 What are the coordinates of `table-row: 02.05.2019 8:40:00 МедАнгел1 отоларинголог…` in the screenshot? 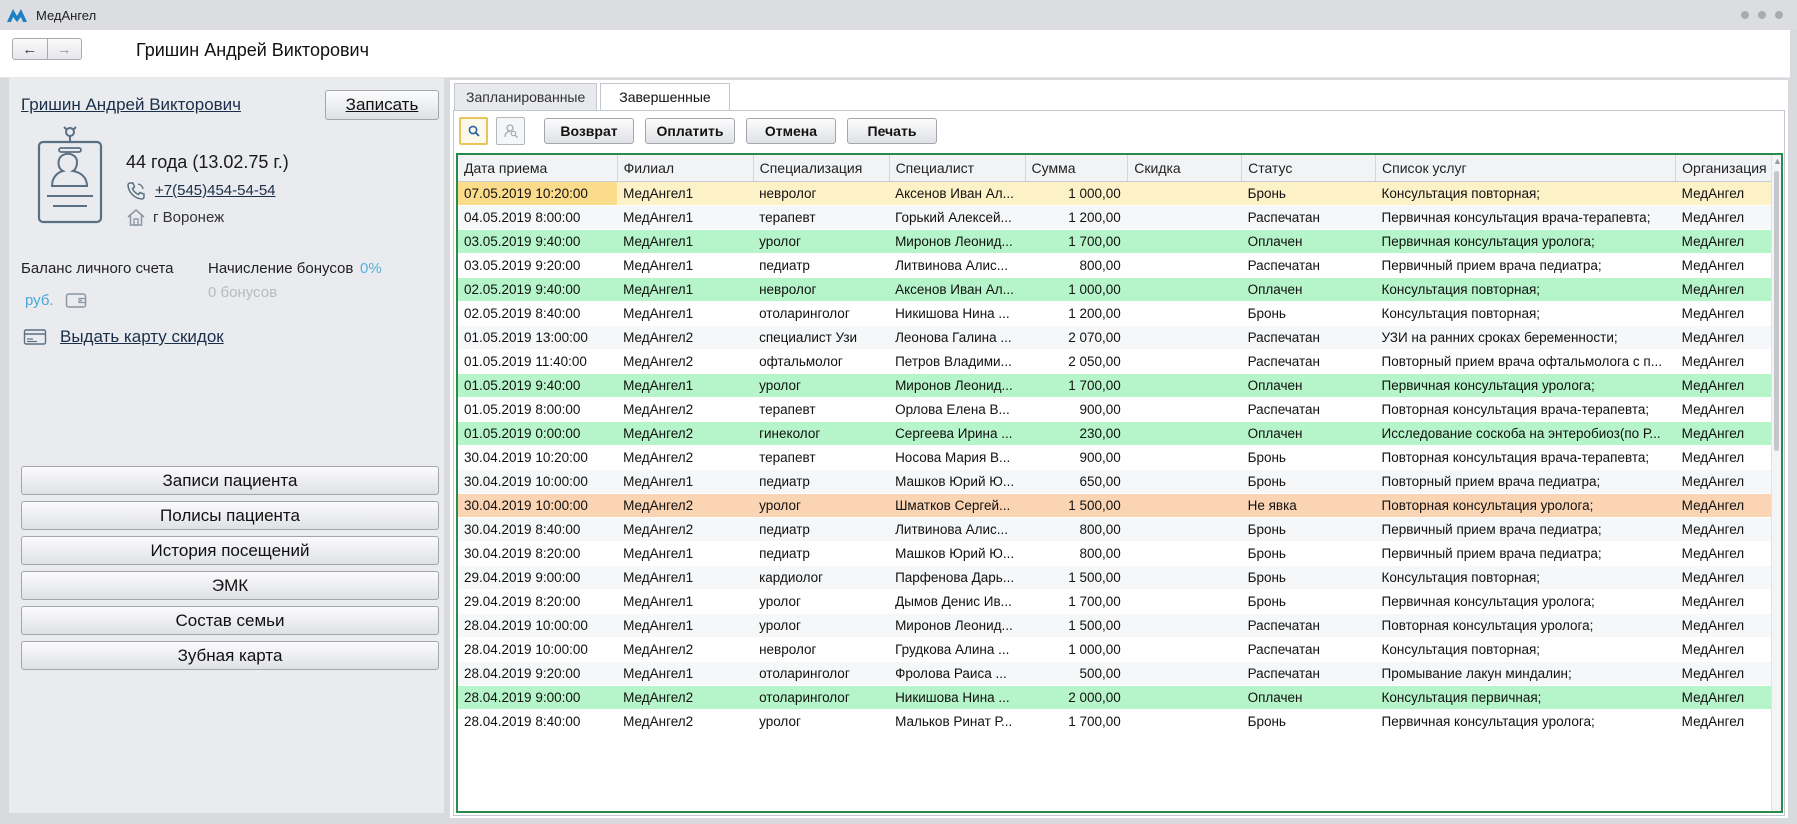 It's located at (1119, 313).